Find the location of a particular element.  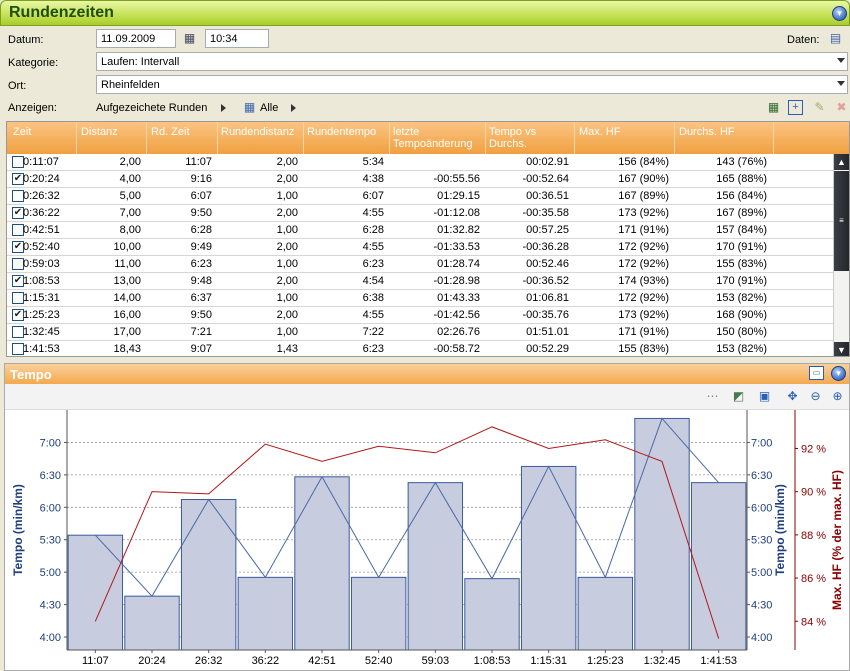

cell-vs: 01:06.81 is located at coordinates (547, 298).